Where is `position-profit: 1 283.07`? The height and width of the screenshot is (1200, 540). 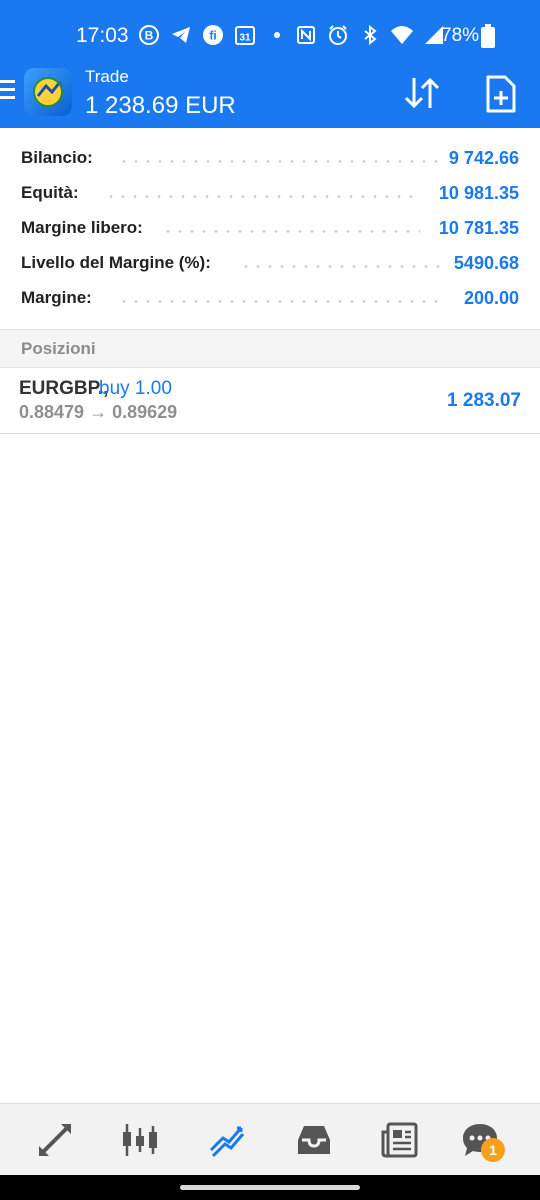
position-profit: 1 283.07 is located at coordinates (484, 400).